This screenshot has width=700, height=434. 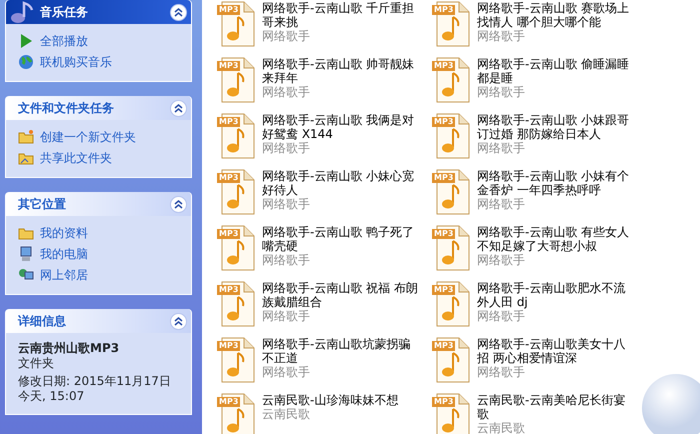 I want to click on file-title: 网络歌手-云南山歌 小妹跟哥订过婚 那防嫁给日本人, so click(x=553, y=127).